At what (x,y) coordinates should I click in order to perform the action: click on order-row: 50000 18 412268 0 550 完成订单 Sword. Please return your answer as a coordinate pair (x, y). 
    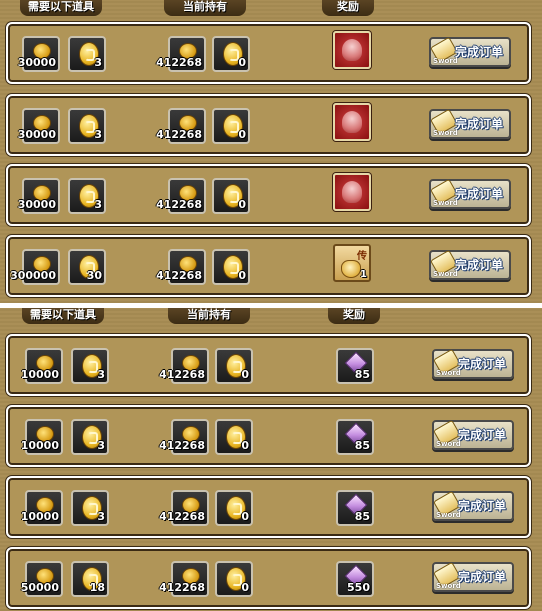
    Looking at the image, I should click on (268, 578).